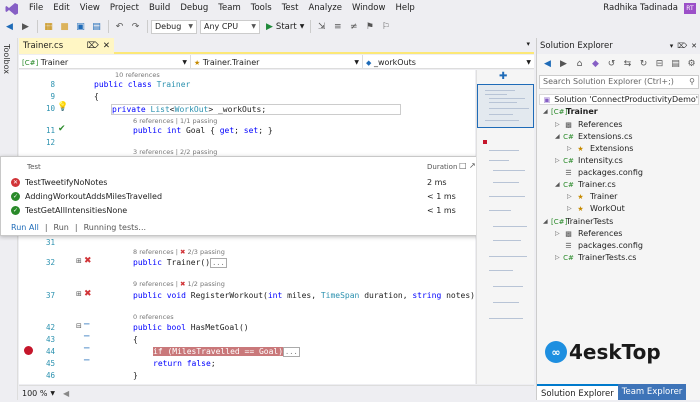 This screenshot has width=700, height=402. What do you see at coordinates (643, 64) in the screenshot?
I see `refresh-icon: ↻` at bounding box center [643, 64].